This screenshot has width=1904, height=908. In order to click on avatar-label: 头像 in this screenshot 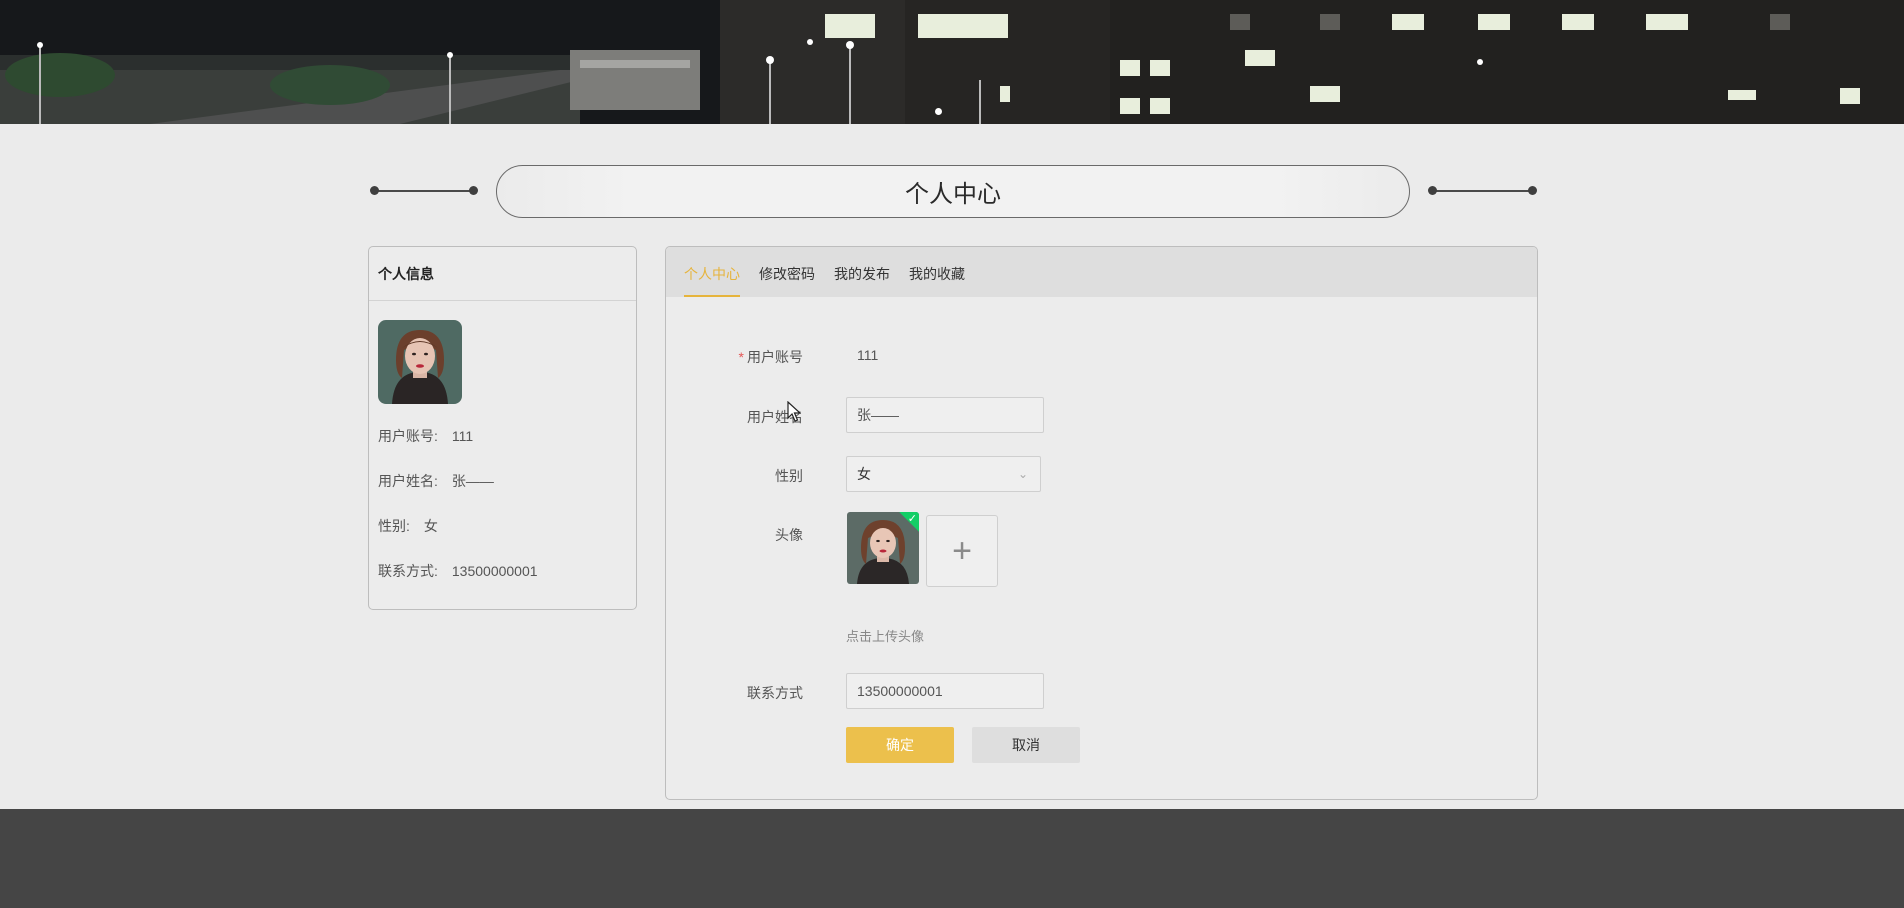, I will do `click(789, 535)`.